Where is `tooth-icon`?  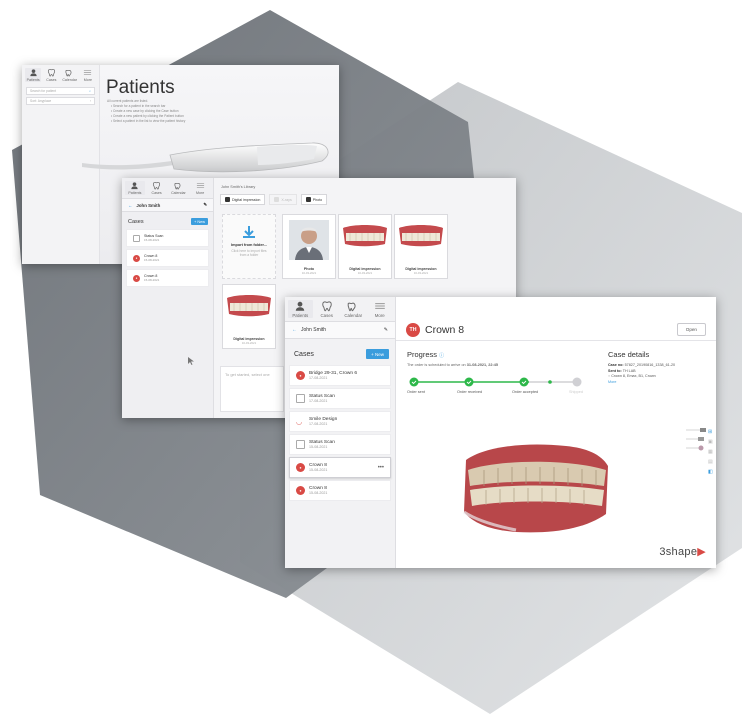 tooth-icon is located at coordinates (327, 306).